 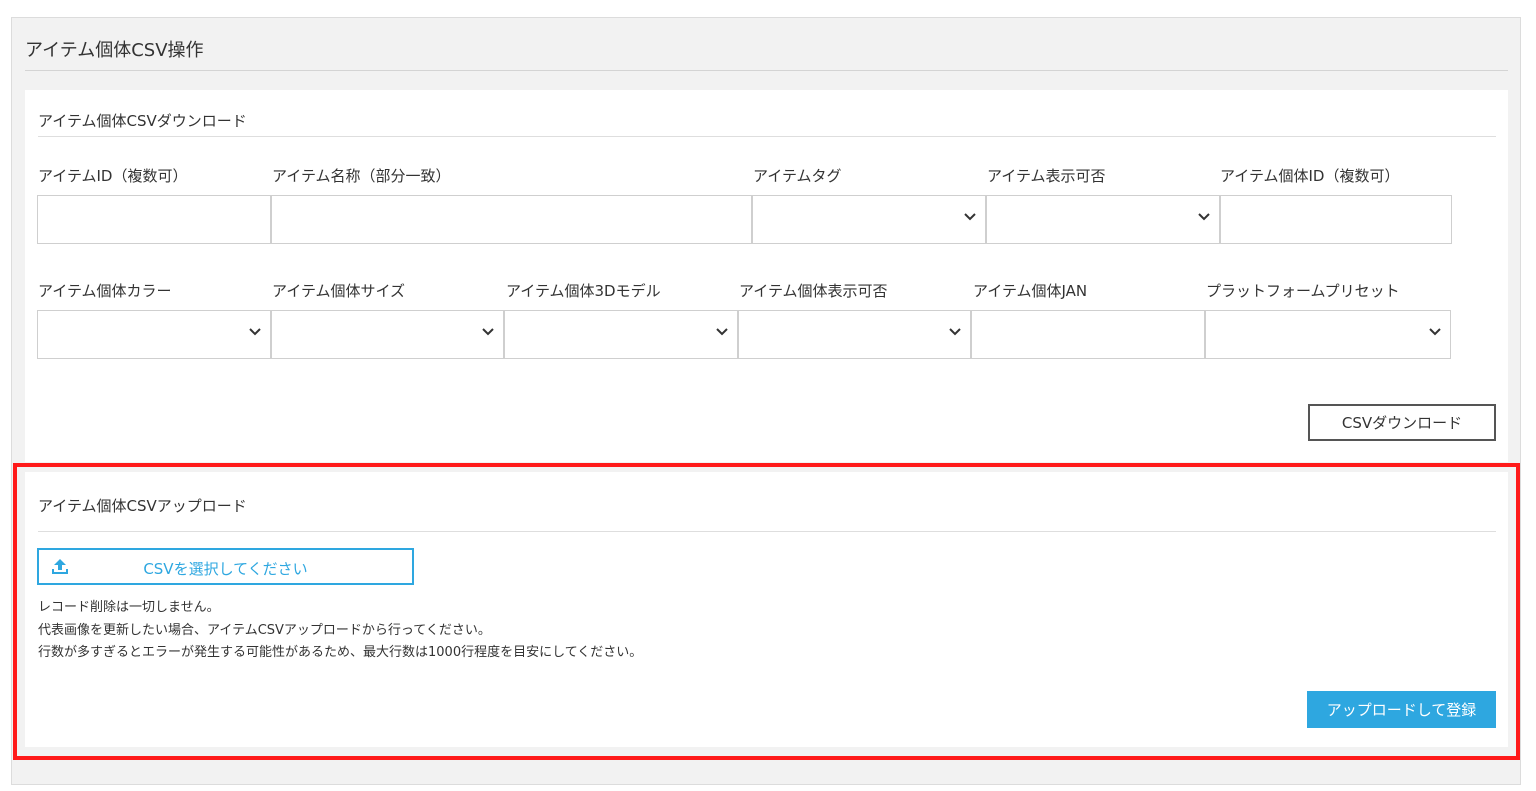 I want to click on unit-visibility-select, so click(x=854, y=334).